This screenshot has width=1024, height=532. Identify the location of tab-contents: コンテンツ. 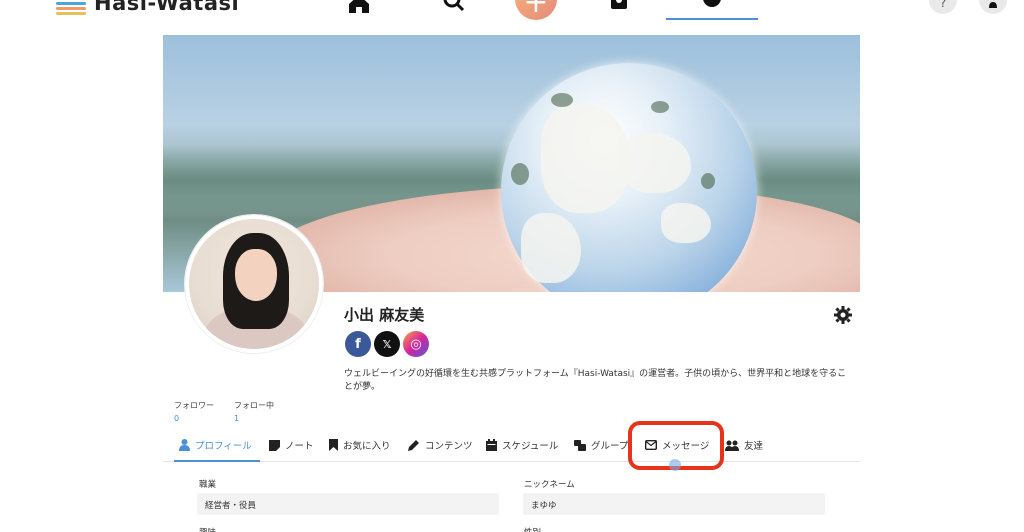
(440, 445).